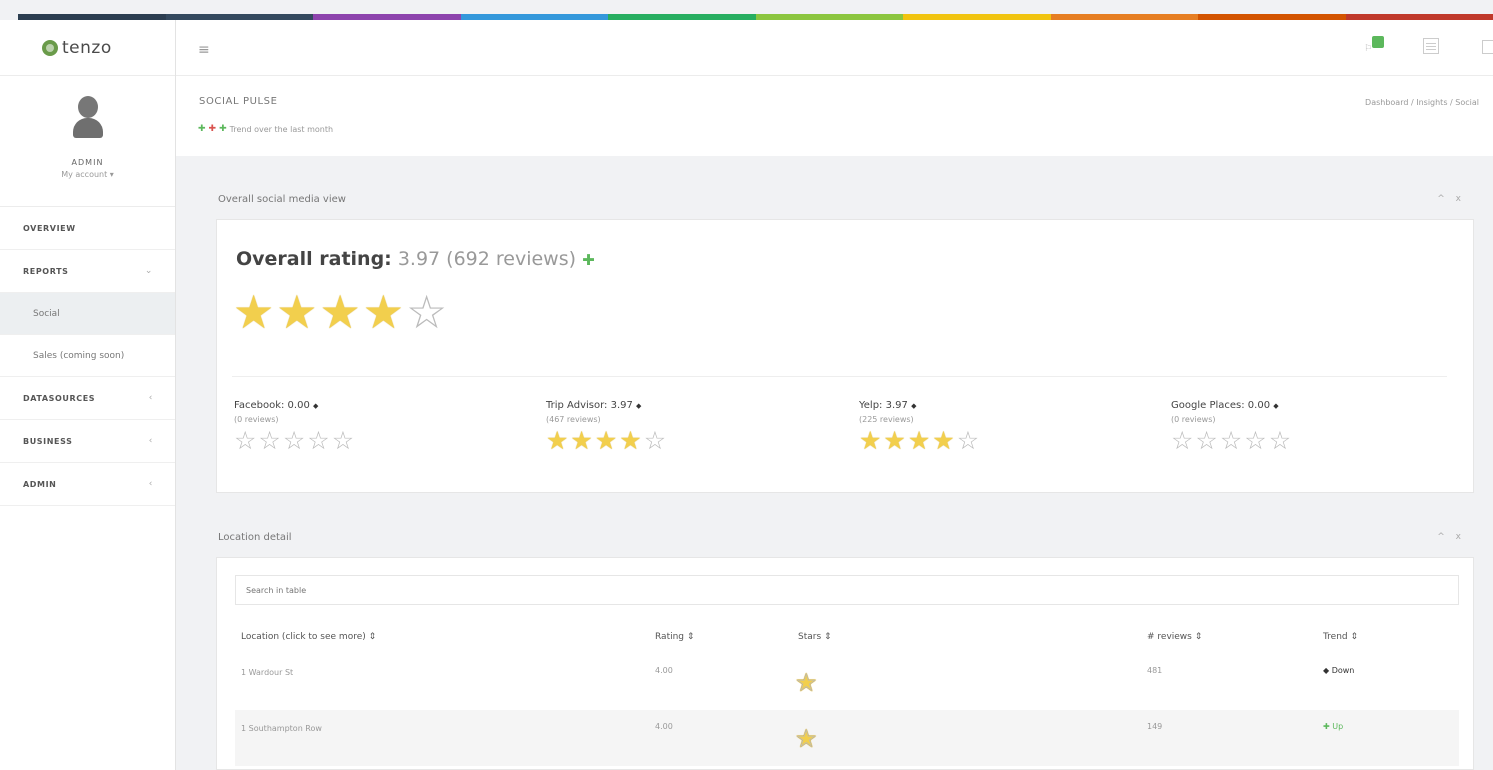  What do you see at coordinates (384, 405) in the screenshot?
I see `source-name: Facebook: 0.00 ◆` at bounding box center [384, 405].